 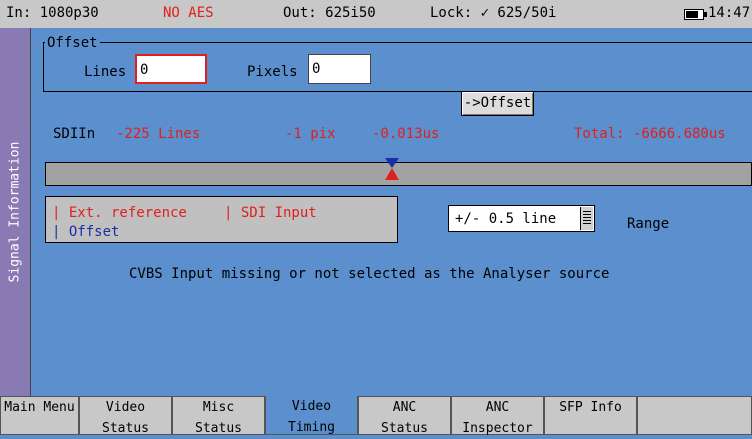 What do you see at coordinates (586, 218) in the screenshot?
I see `range-scroll-icon` at bounding box center [586, 218].